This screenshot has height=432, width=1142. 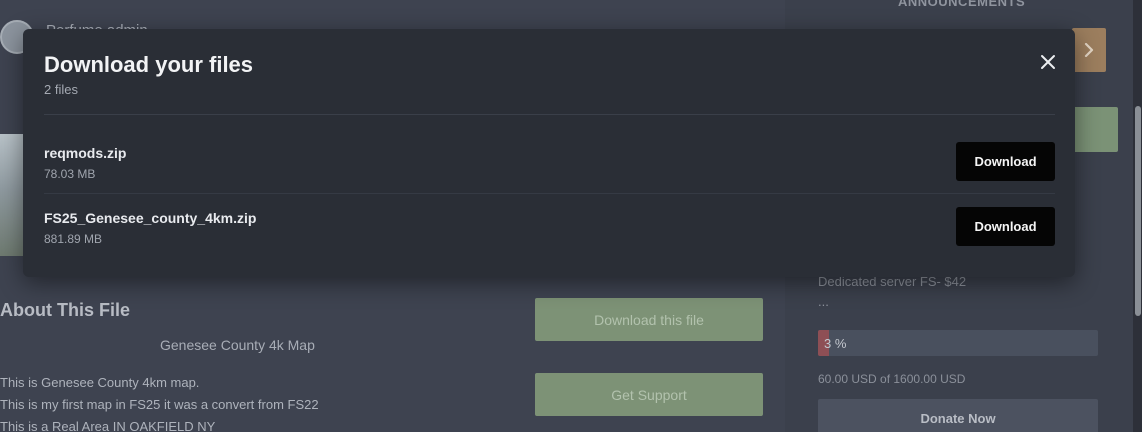 I want to click on donation-goal-text: 60.00 USD of 1600.00 USD, so click(x=892, y=379).